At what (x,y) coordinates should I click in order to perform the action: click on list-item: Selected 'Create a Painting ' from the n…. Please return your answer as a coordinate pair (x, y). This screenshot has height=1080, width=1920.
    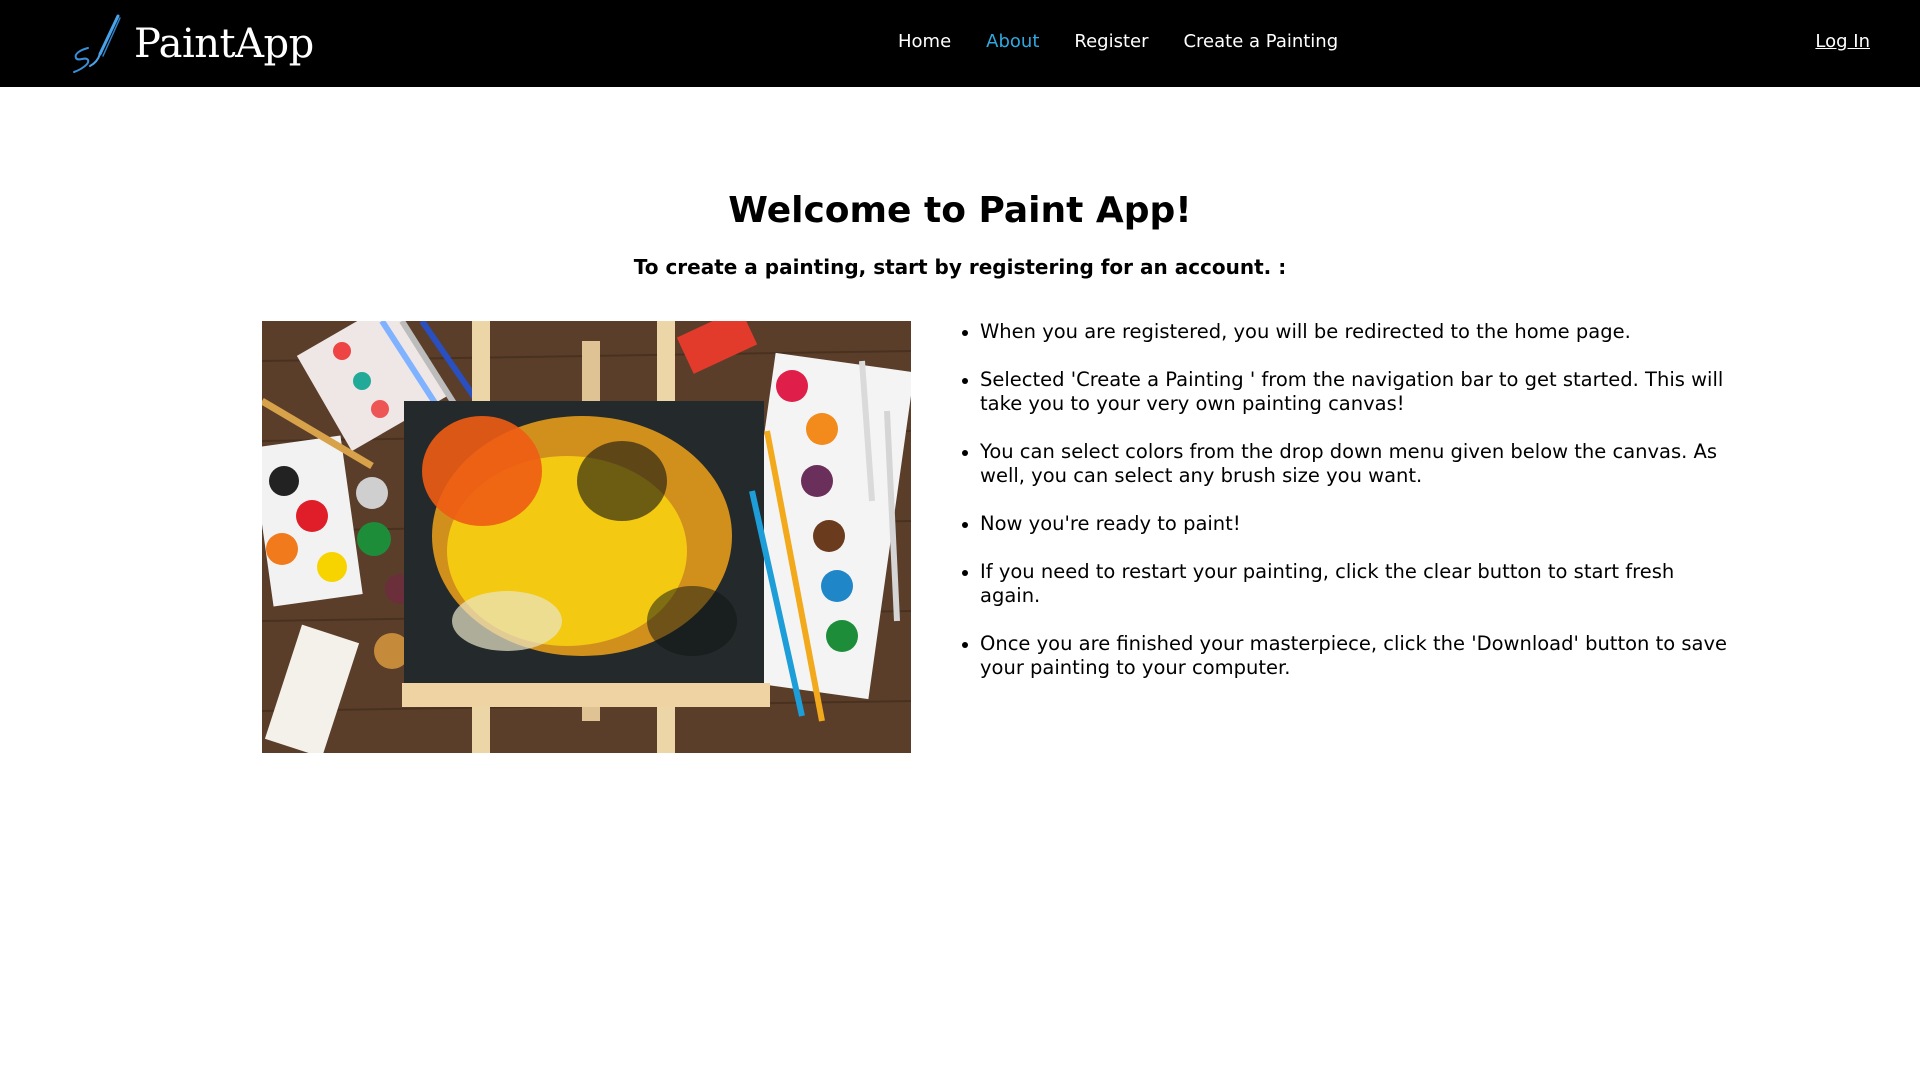
    Looking at the image, I should click on (1345, 392).